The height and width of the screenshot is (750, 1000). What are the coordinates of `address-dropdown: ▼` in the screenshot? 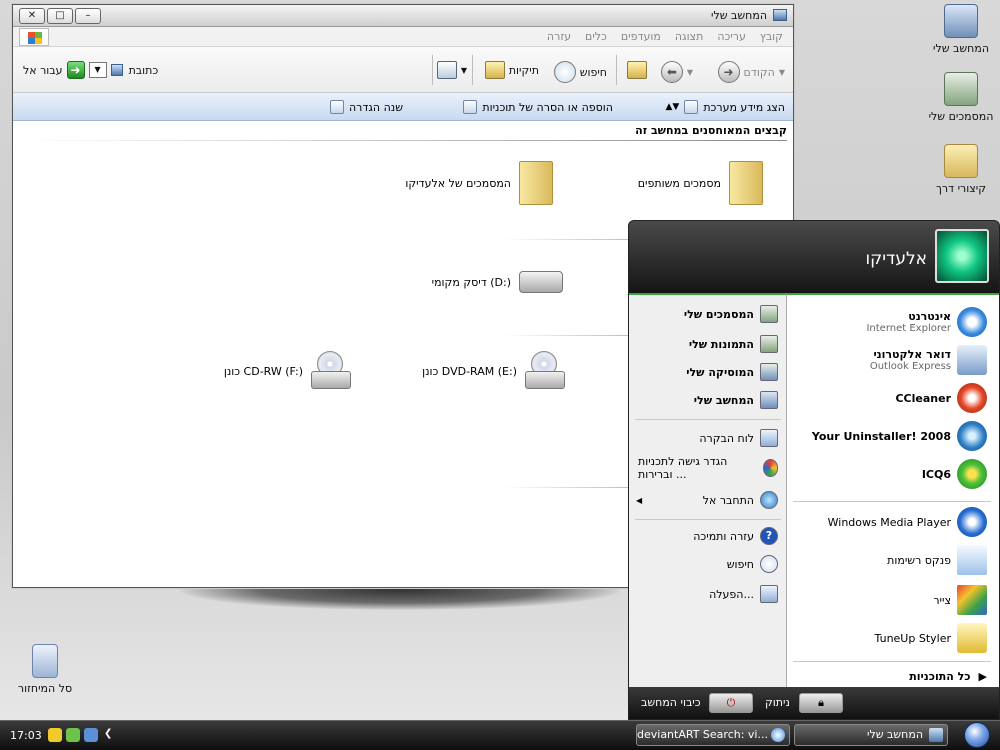 It's located at (97, 70).